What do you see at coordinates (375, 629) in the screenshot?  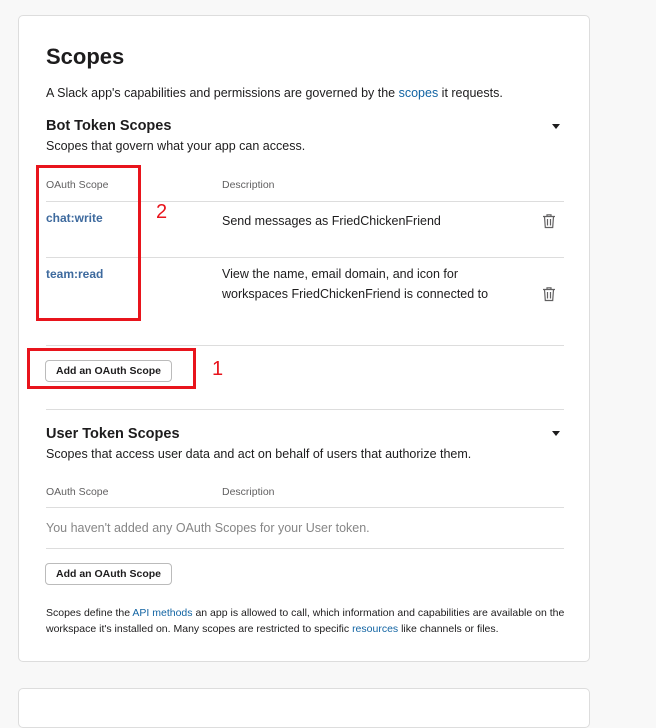 I see `resources-link: resources` at bounding box center [375, 629].